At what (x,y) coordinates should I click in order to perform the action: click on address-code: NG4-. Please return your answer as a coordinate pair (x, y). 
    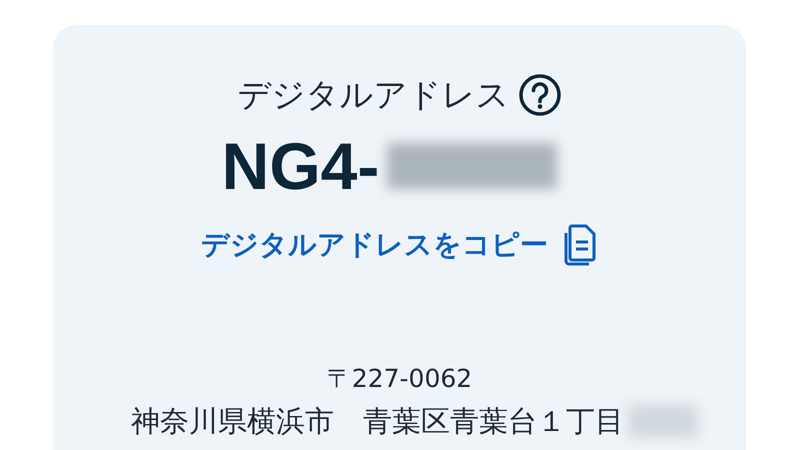
    Looking at the image, I should click on (301, 166).